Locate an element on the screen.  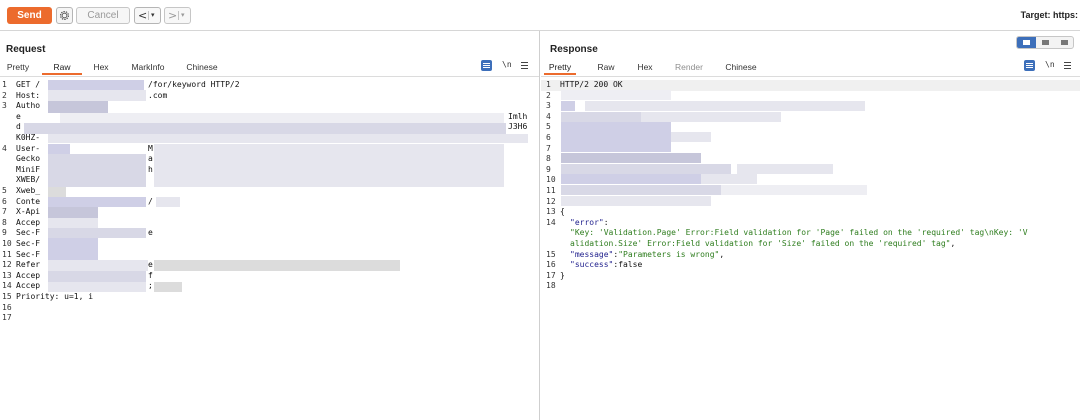
code-text-tail: f is located at coordinates (150, 275).